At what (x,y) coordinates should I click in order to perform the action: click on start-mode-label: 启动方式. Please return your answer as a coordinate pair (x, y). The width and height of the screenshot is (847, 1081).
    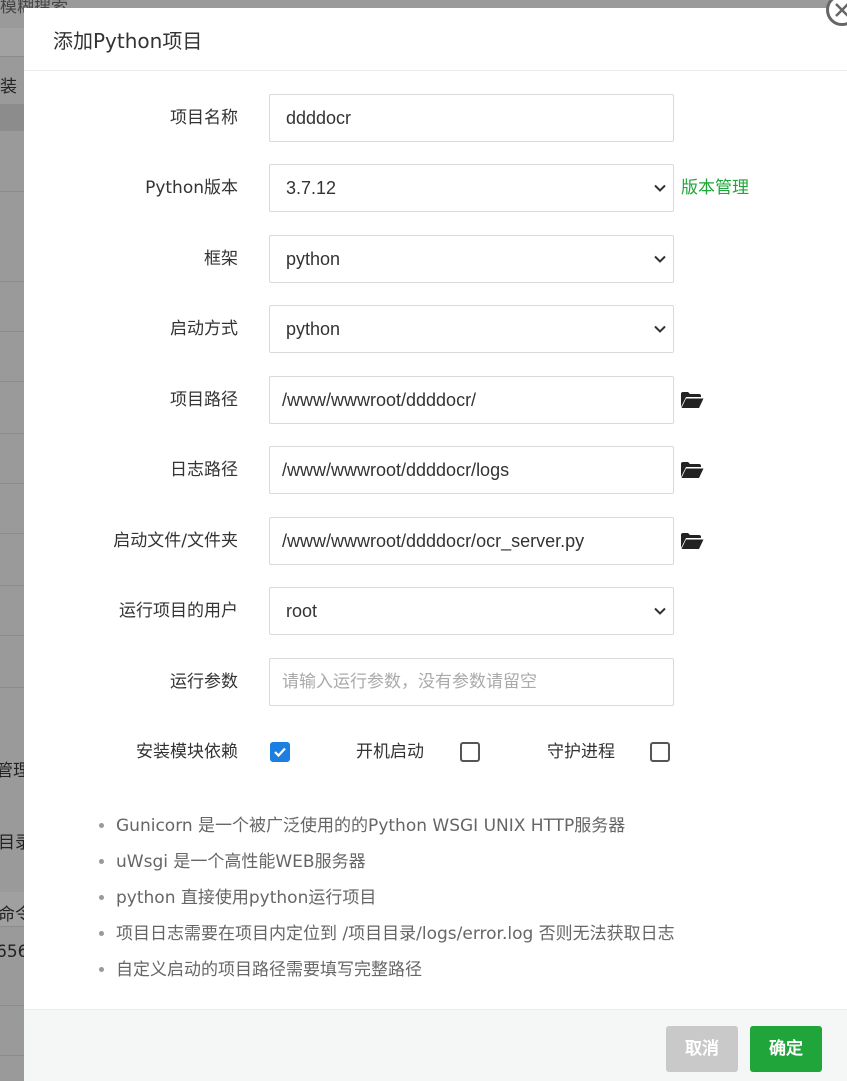
    Looking at the image, I should click on (204, 329).